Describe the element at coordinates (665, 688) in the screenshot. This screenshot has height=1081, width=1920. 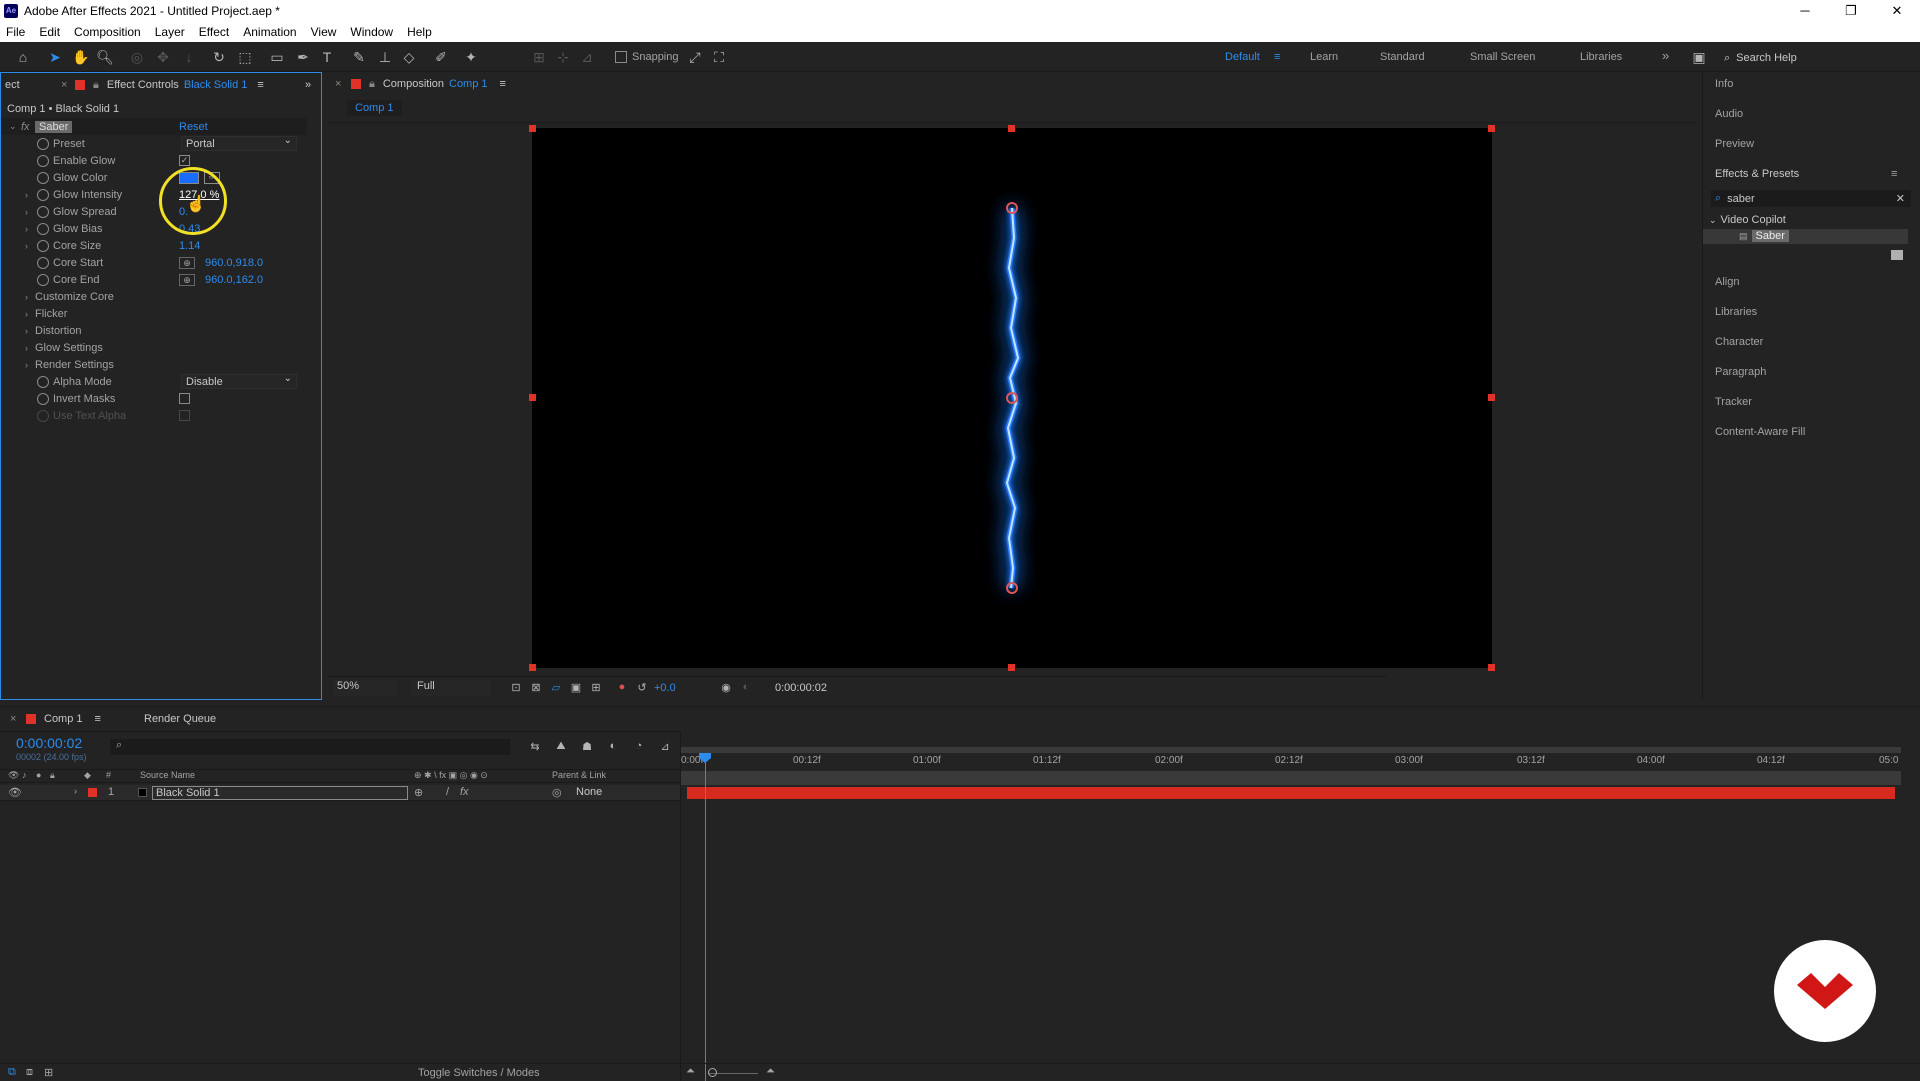
I see `exposure-value: +0.0` at that location.